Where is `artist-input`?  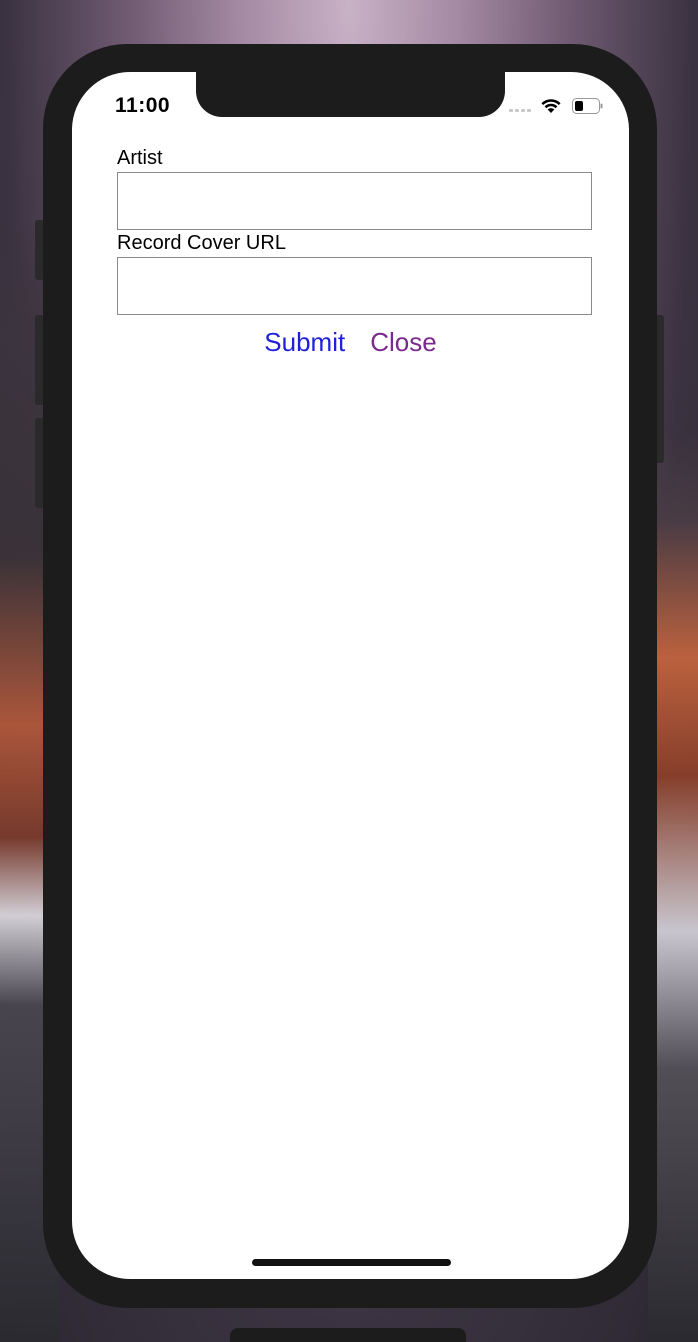
artist-input is located at coordinates (354, 201).